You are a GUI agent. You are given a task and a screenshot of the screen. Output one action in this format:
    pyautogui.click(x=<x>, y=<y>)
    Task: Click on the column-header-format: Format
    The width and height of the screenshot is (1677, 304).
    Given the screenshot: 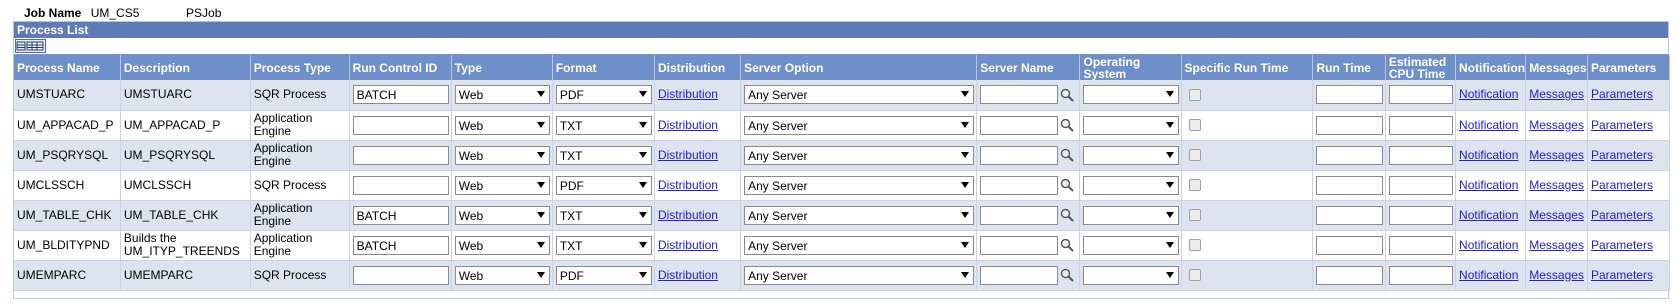 What is the action you would take?
    pyautogui.click(x=603, y=67)
    